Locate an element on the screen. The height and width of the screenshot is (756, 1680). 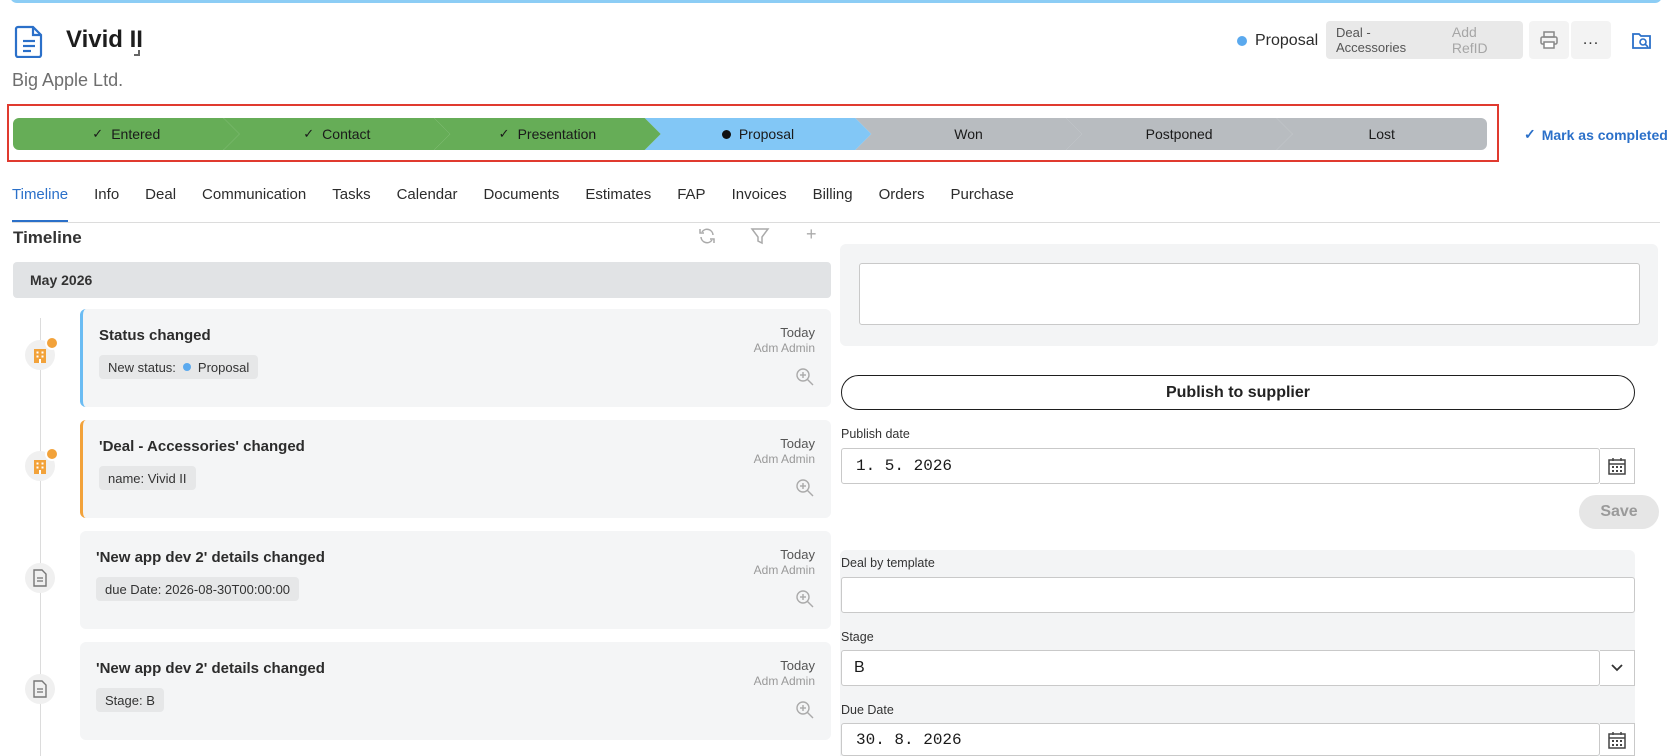
stage-won: Won is located at coordinates (968, 134).